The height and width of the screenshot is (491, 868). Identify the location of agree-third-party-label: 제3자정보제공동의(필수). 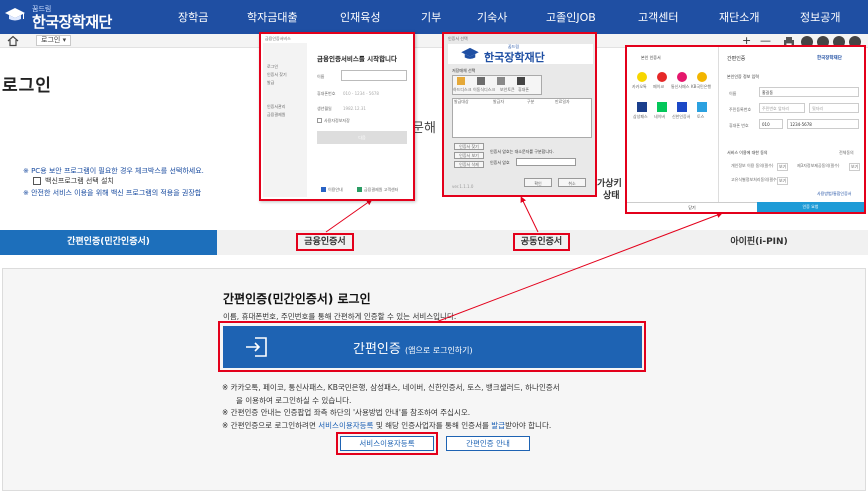
(818, 166).